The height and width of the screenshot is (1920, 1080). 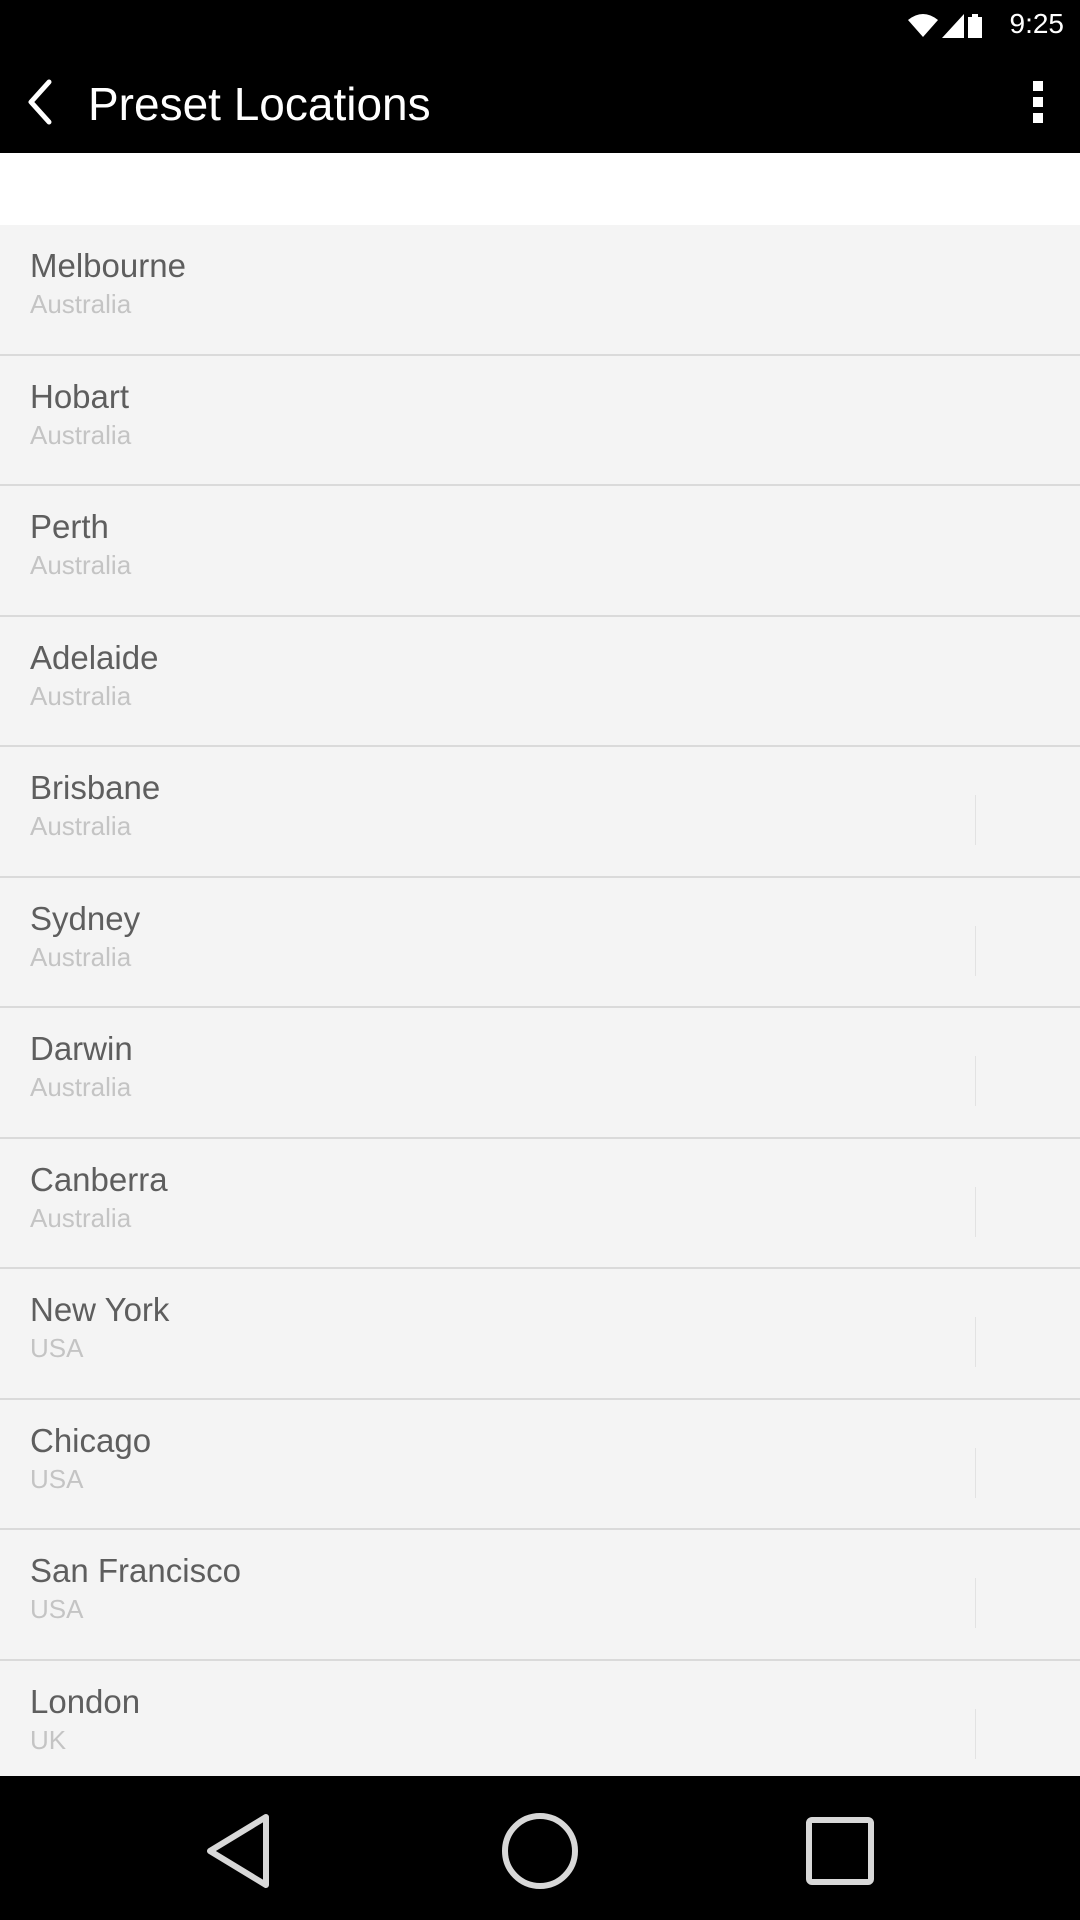 What do you see at coordinates (95, 787) in the screenshot?
I see `city-name: Brisbane` at bounding box center [95, 787].